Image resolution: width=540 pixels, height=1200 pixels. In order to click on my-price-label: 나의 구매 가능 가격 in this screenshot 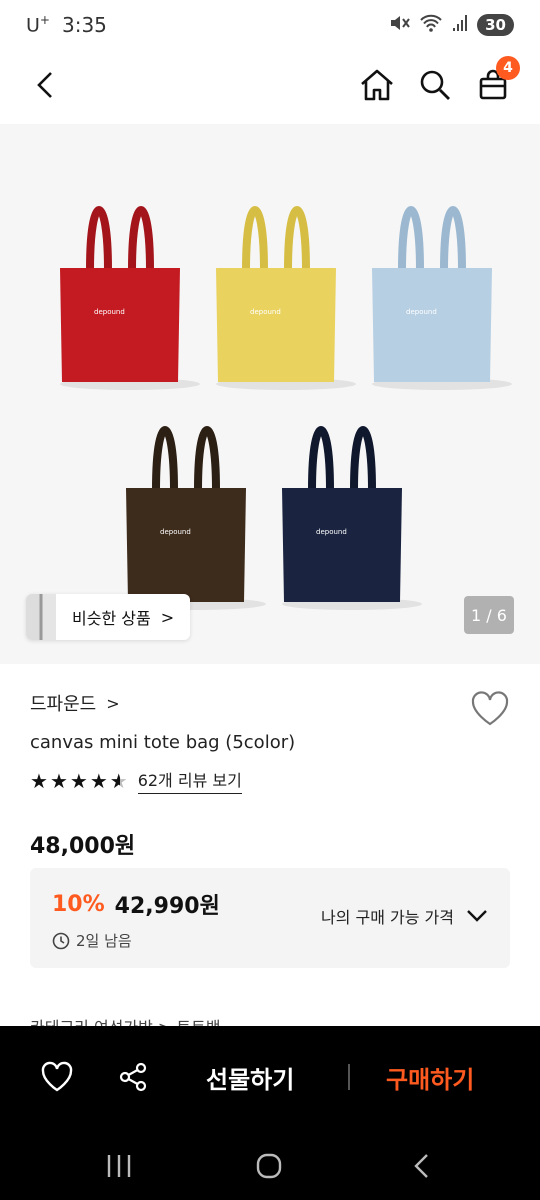, I will do `click(387, 917)`.